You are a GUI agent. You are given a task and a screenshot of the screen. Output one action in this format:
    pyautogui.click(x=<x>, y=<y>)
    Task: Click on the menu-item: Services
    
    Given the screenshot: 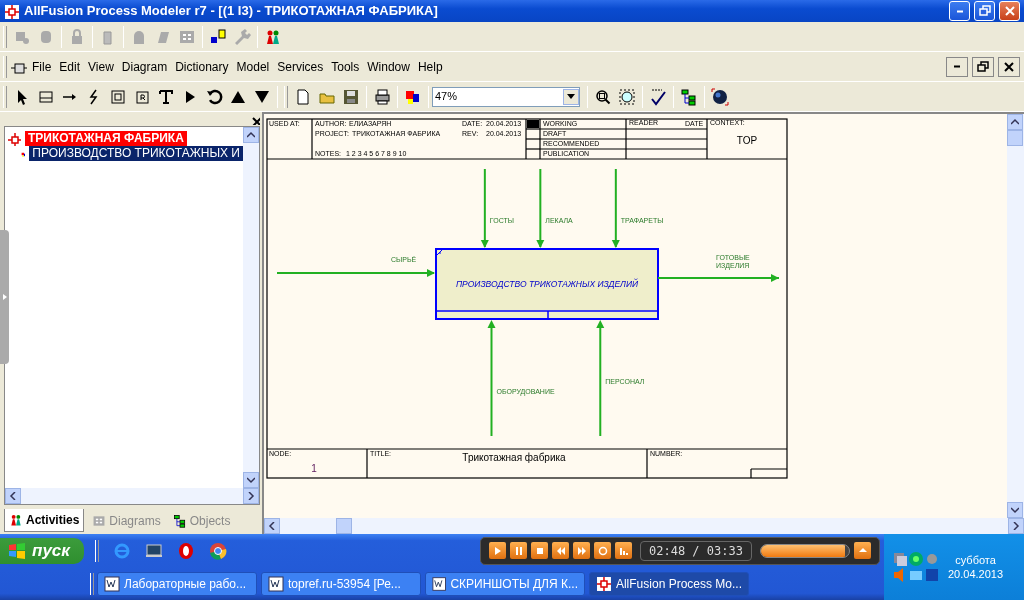 What is the action you would take?
    pyautogui.click(x=300, y=66)
    